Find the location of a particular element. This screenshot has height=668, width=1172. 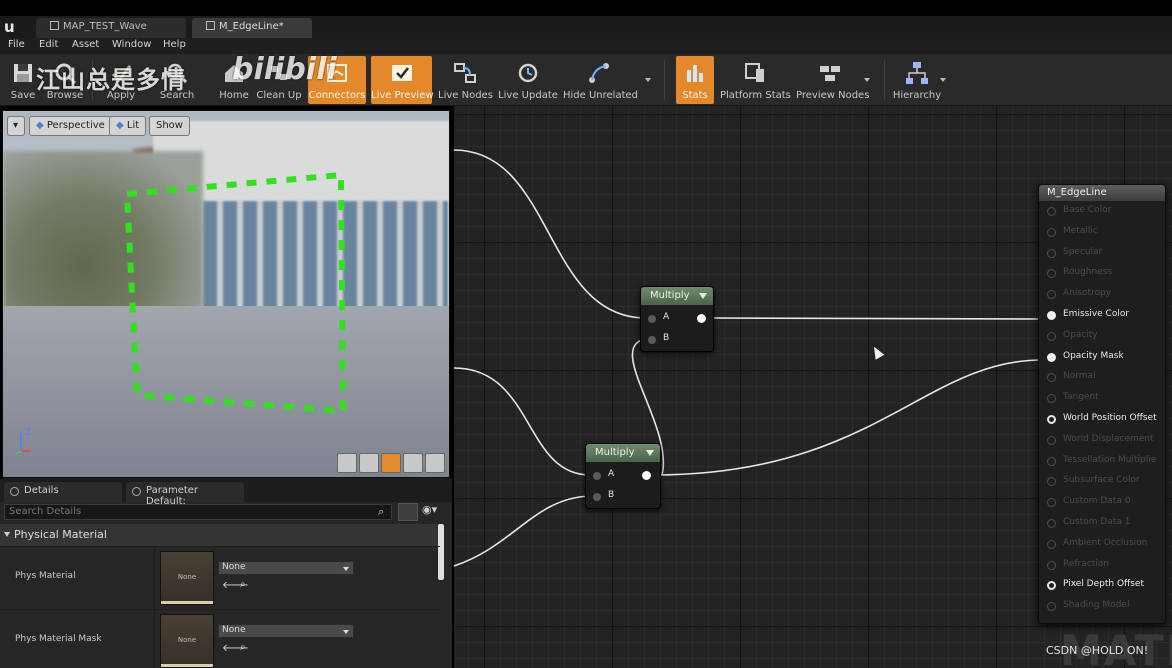

home-label: Home is located at coordinates (234, 95).